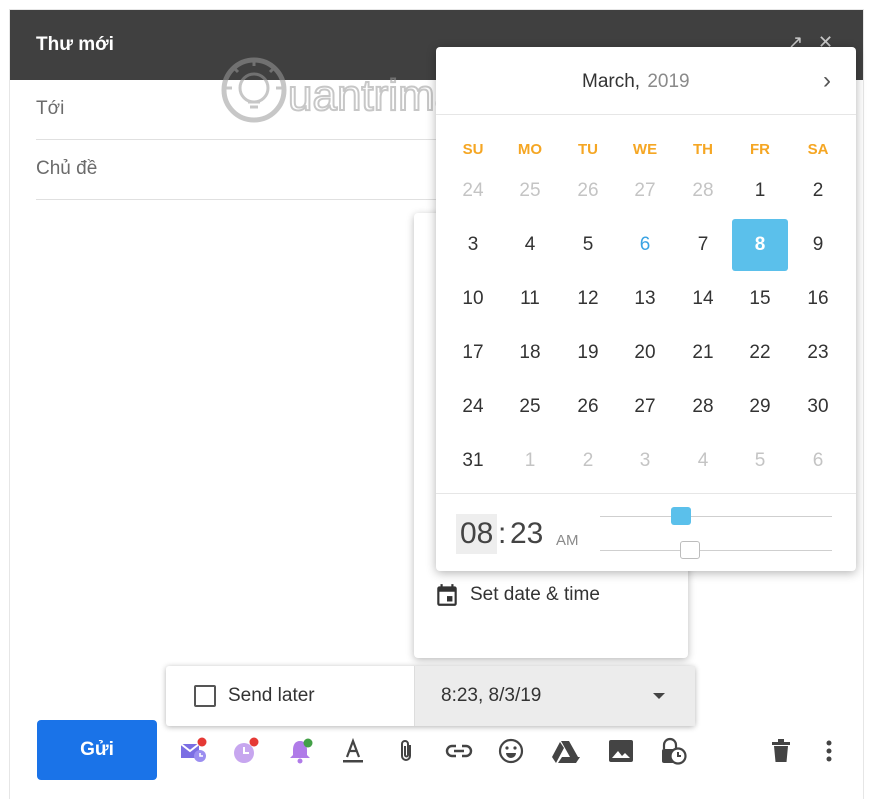  Describe the element at coordinates (588, 149) in the screenshot. I see `weekday-tu: TU` at that location.